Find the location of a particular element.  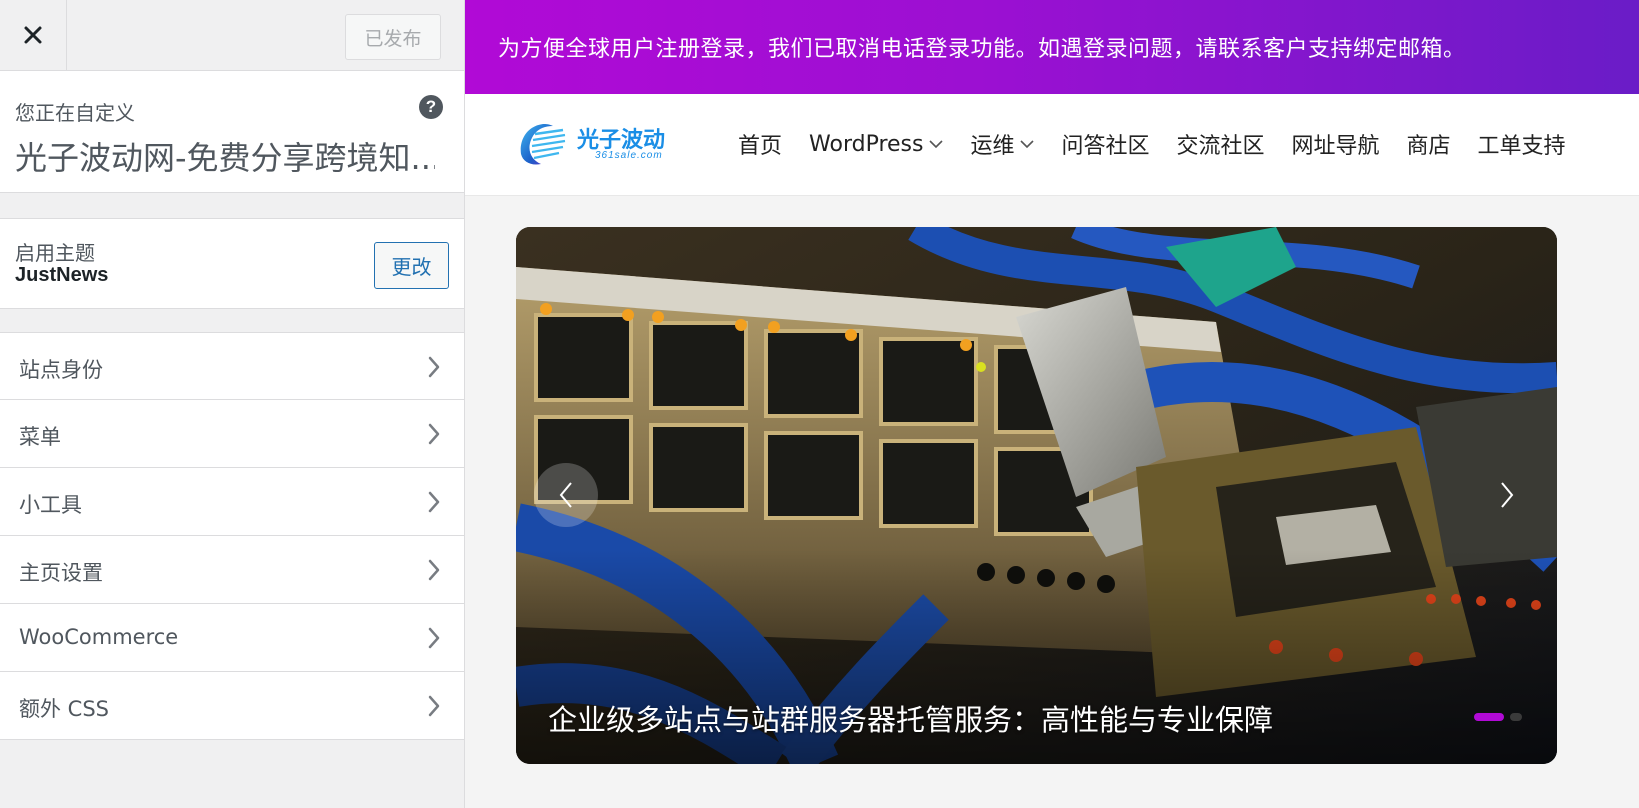

chevron-left-icon is located at coordinates (565, 495).